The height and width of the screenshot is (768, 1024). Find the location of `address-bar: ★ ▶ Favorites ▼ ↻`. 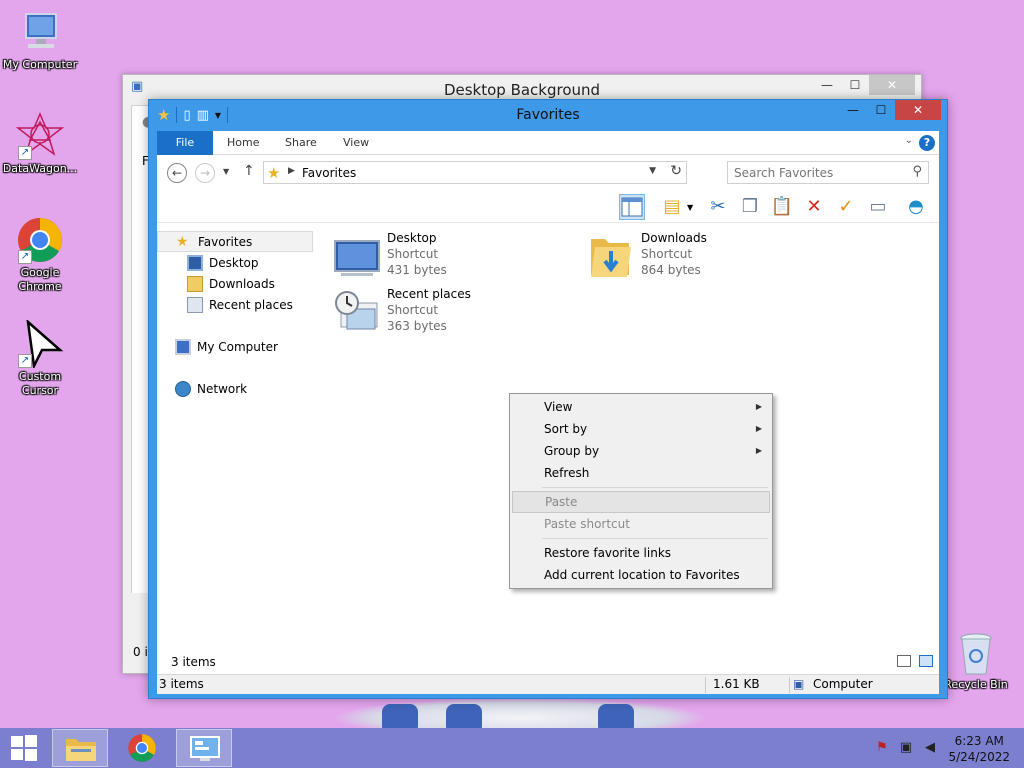

address-bar: ★ ▶ Favorites ▼ ↻ is located at coordinates (475, 172).